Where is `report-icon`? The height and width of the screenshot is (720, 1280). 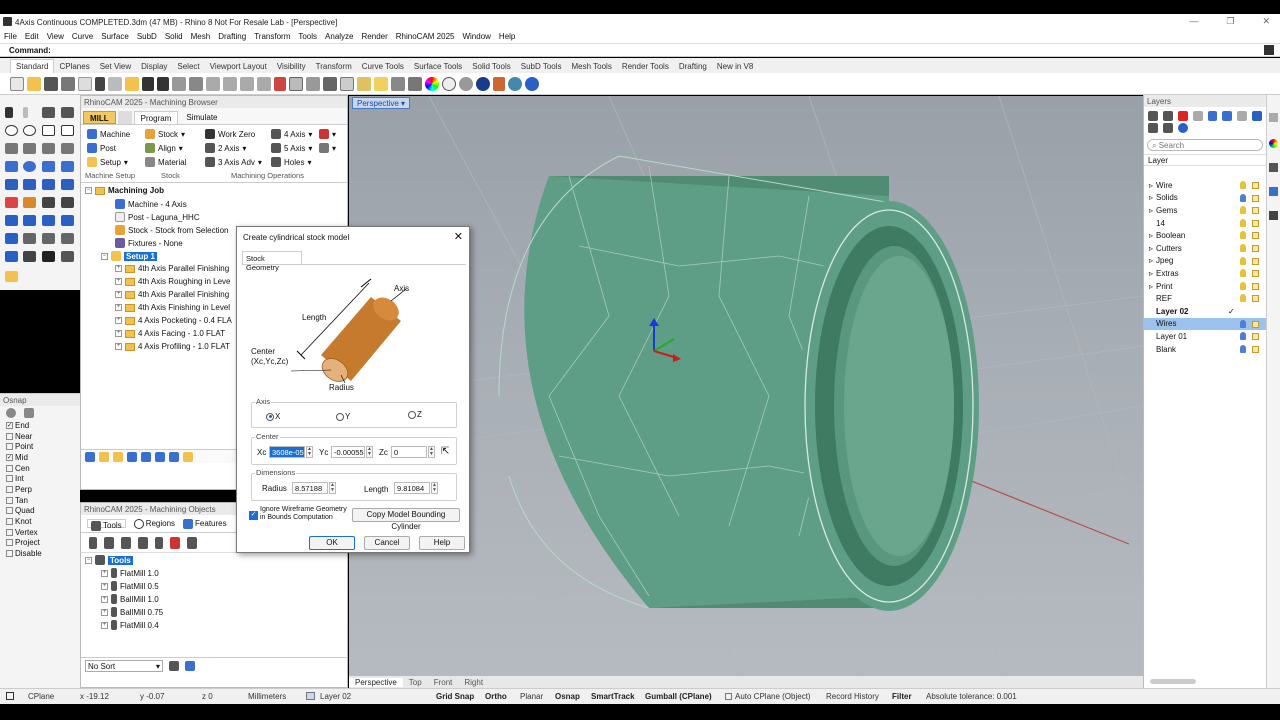
report-icon is located at coordinates (188, 457).